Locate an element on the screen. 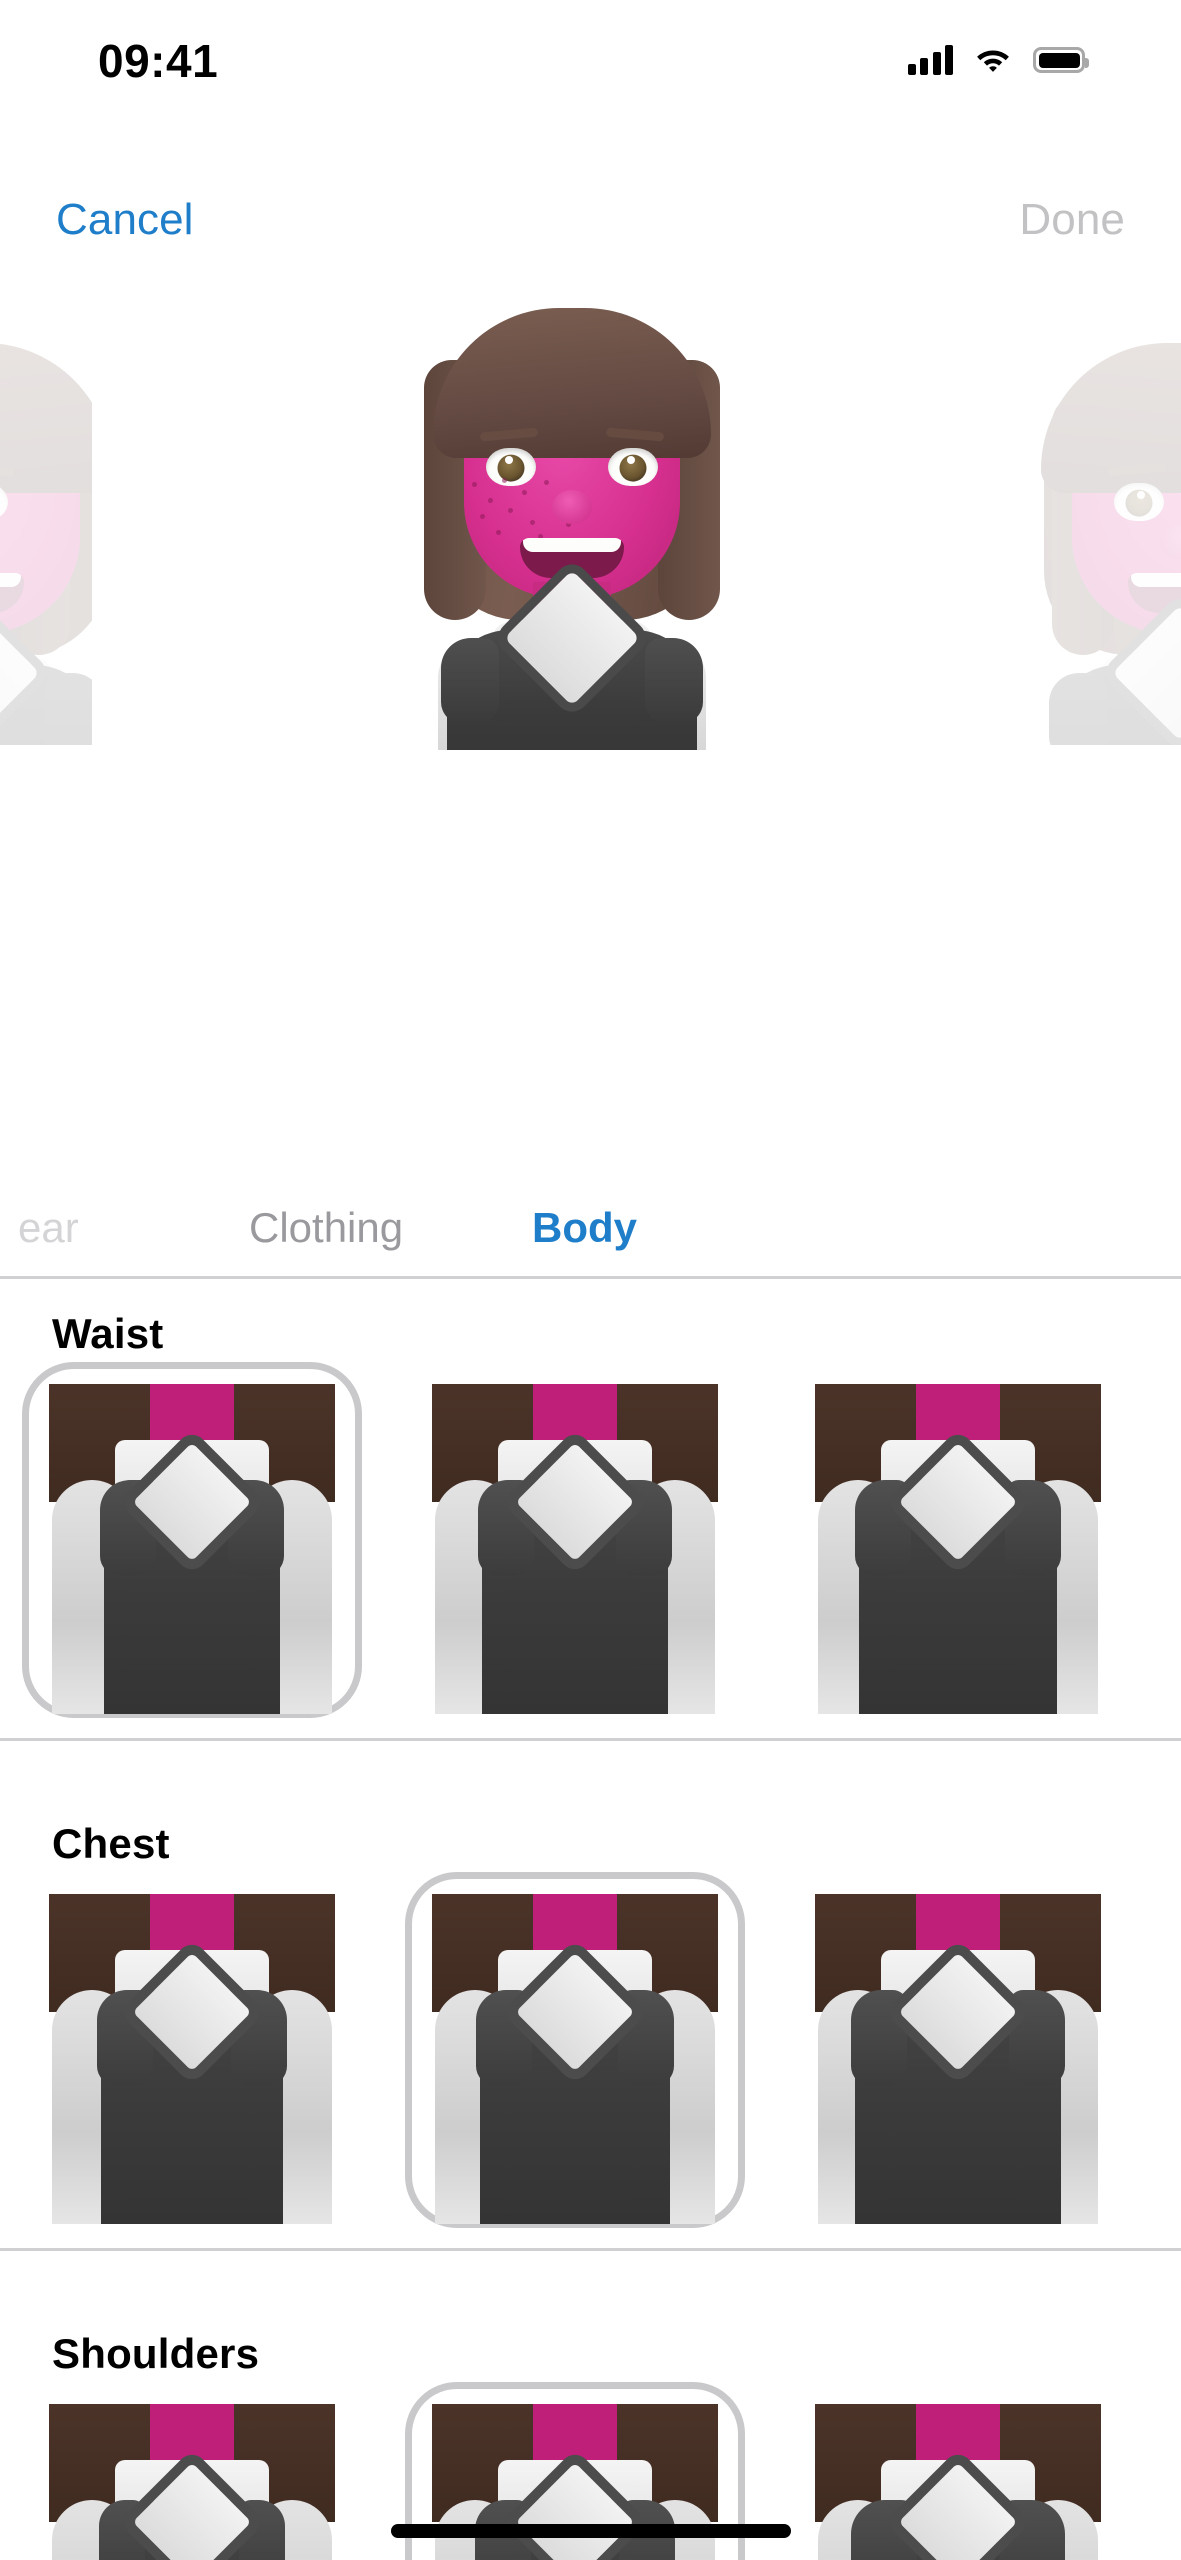  memoji-avatar-current is located at coordinates (572, 470).